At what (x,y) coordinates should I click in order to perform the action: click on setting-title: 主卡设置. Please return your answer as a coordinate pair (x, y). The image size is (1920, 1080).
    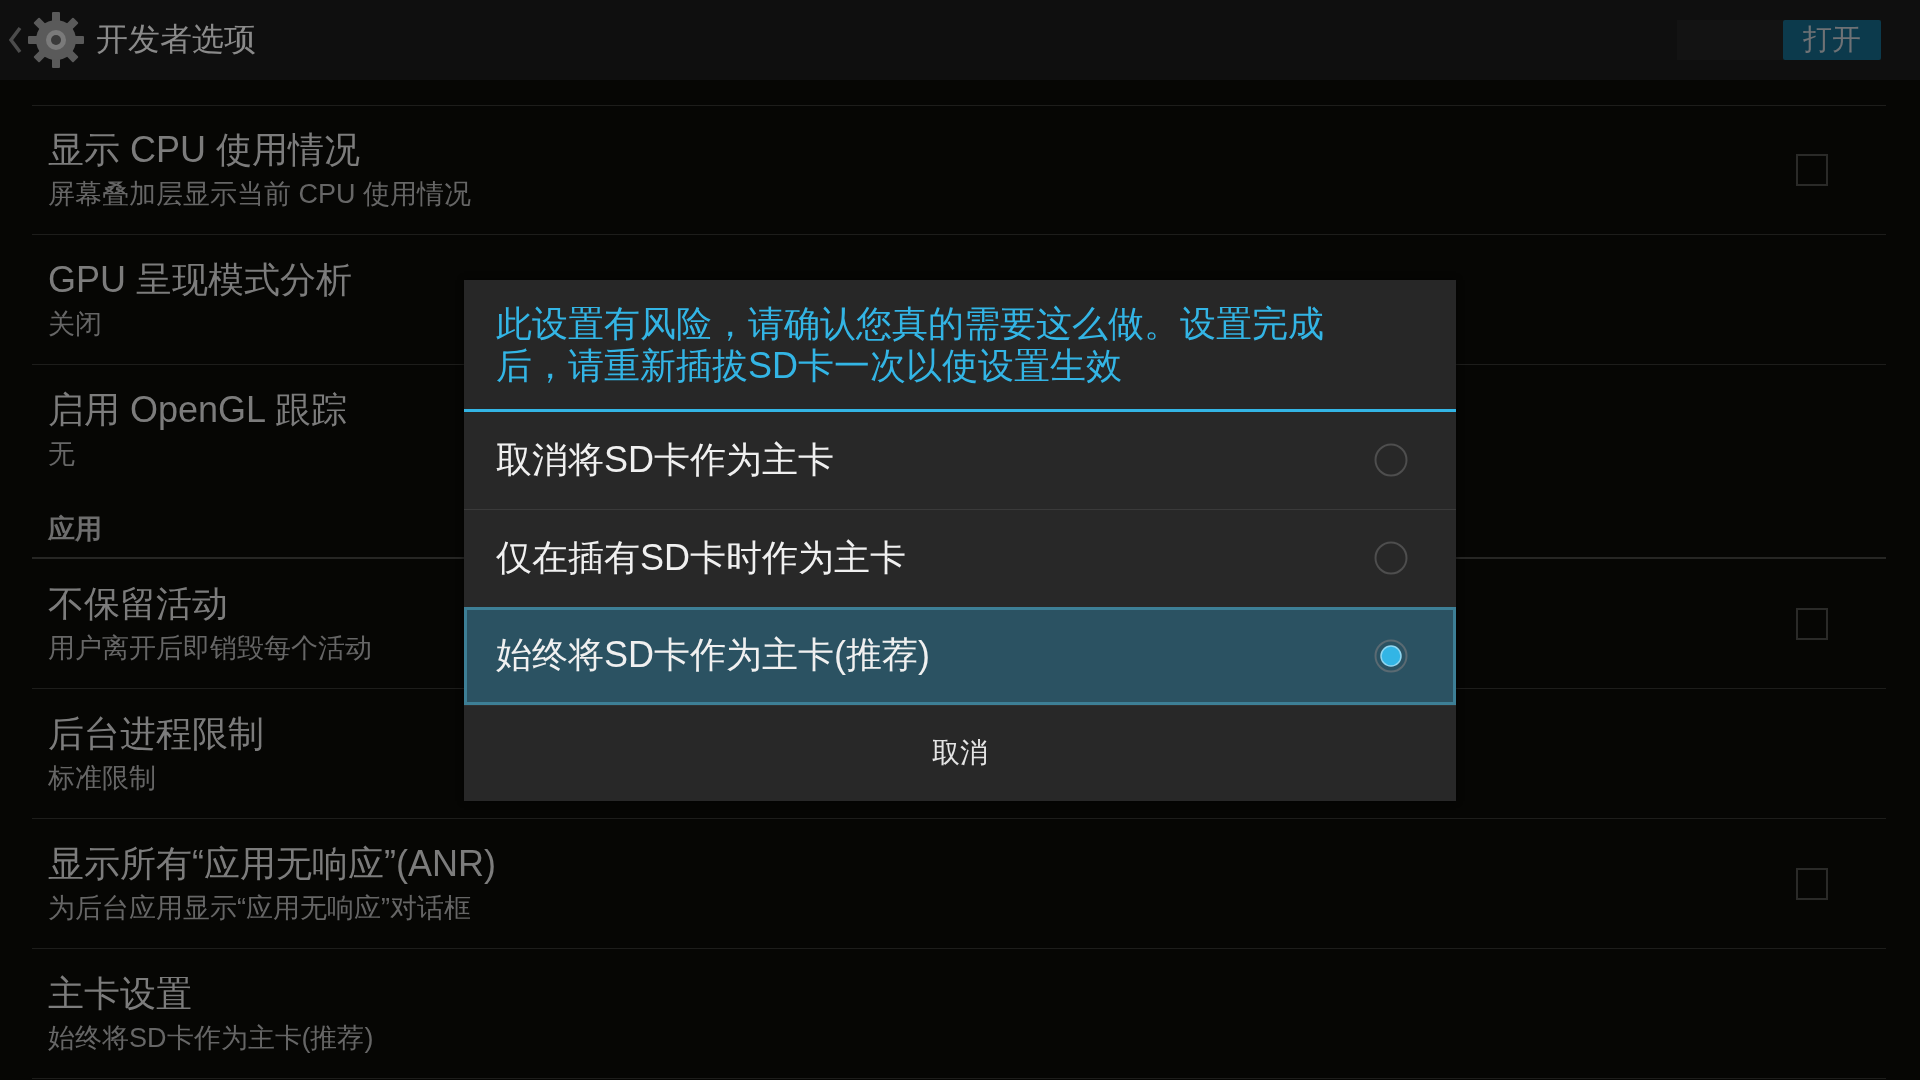
    Looking at the image, I should click on (120, 993).